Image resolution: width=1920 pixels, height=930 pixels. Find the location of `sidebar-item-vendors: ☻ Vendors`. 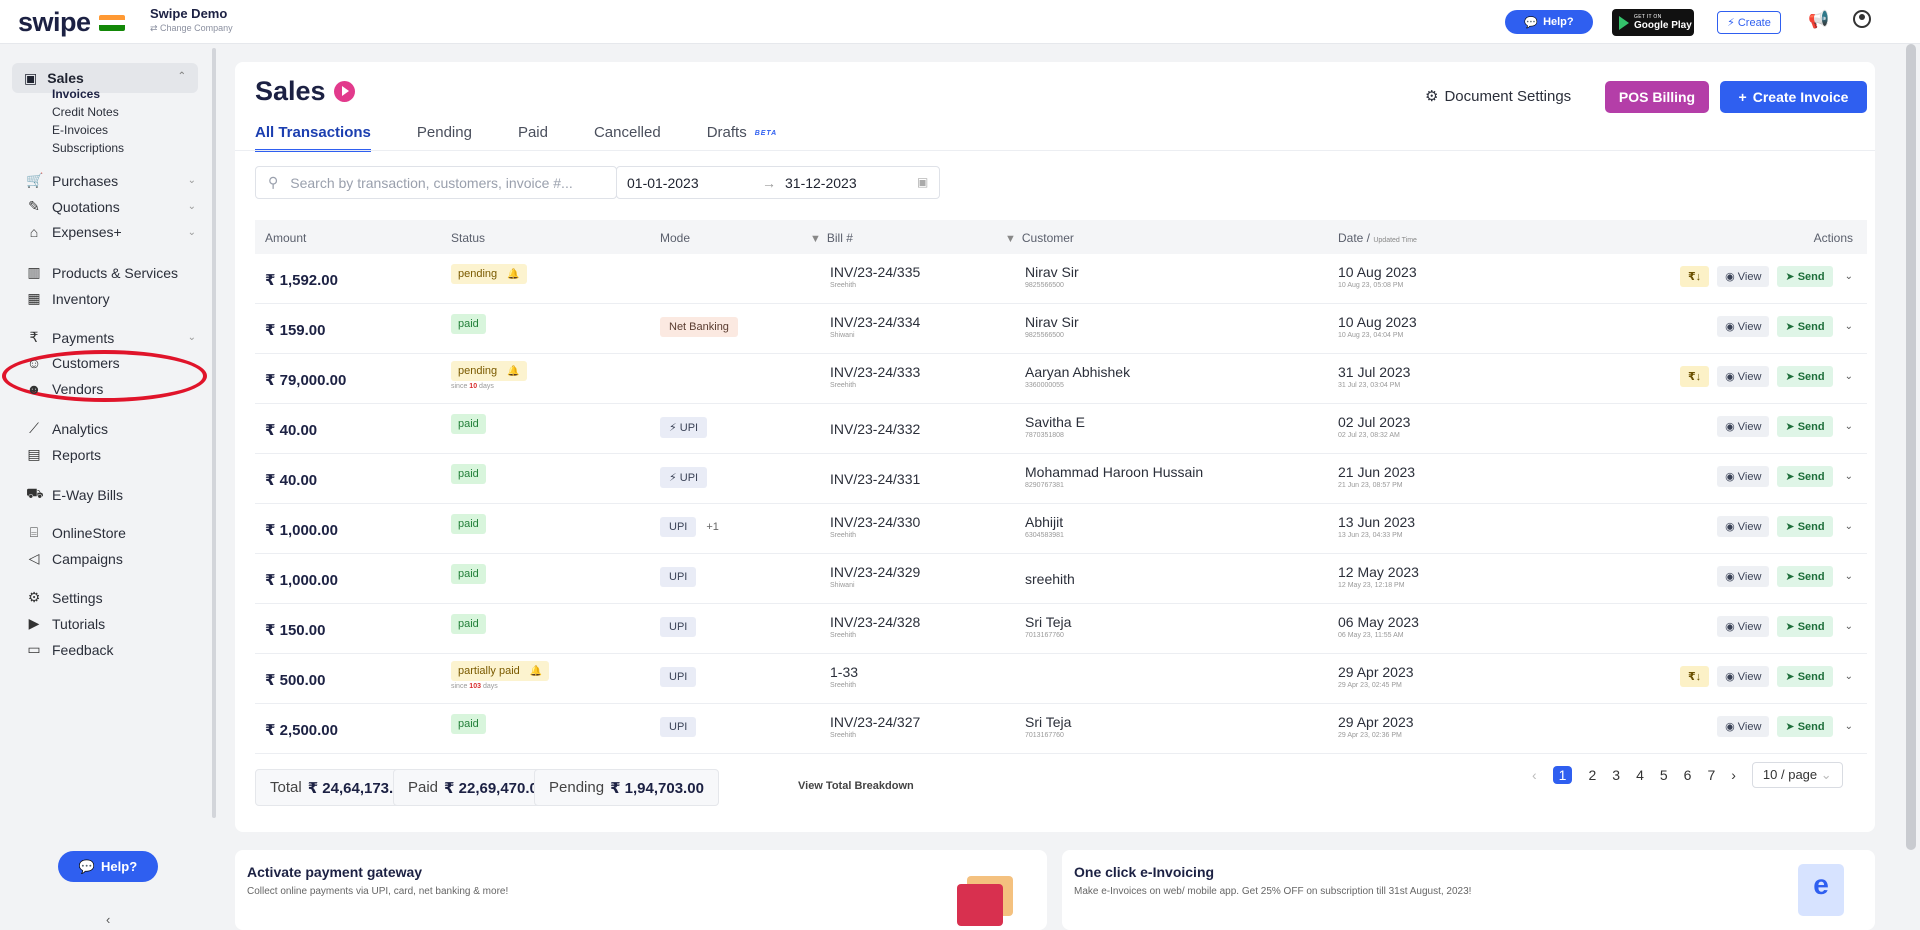

sidebar-item-vendors: ☻ Vendors is located at coordinates (111, 389).